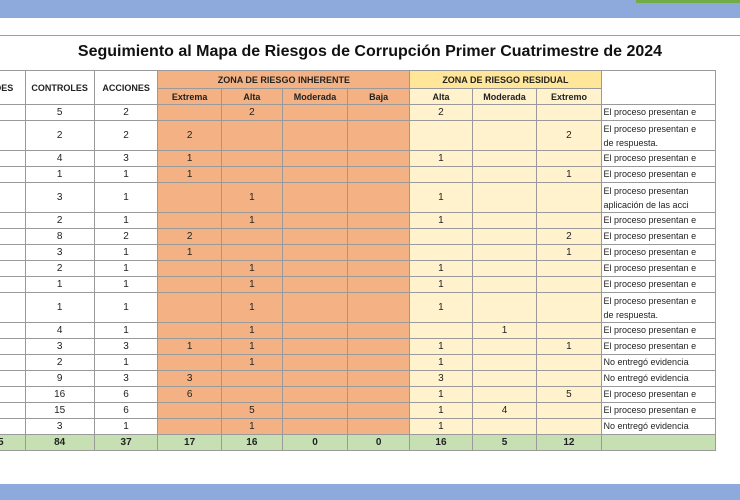  What do you see at coordinates (569, 394) in the screenshot?
I see `cell-res-extremo: 5` at bounding box center [569, 394].